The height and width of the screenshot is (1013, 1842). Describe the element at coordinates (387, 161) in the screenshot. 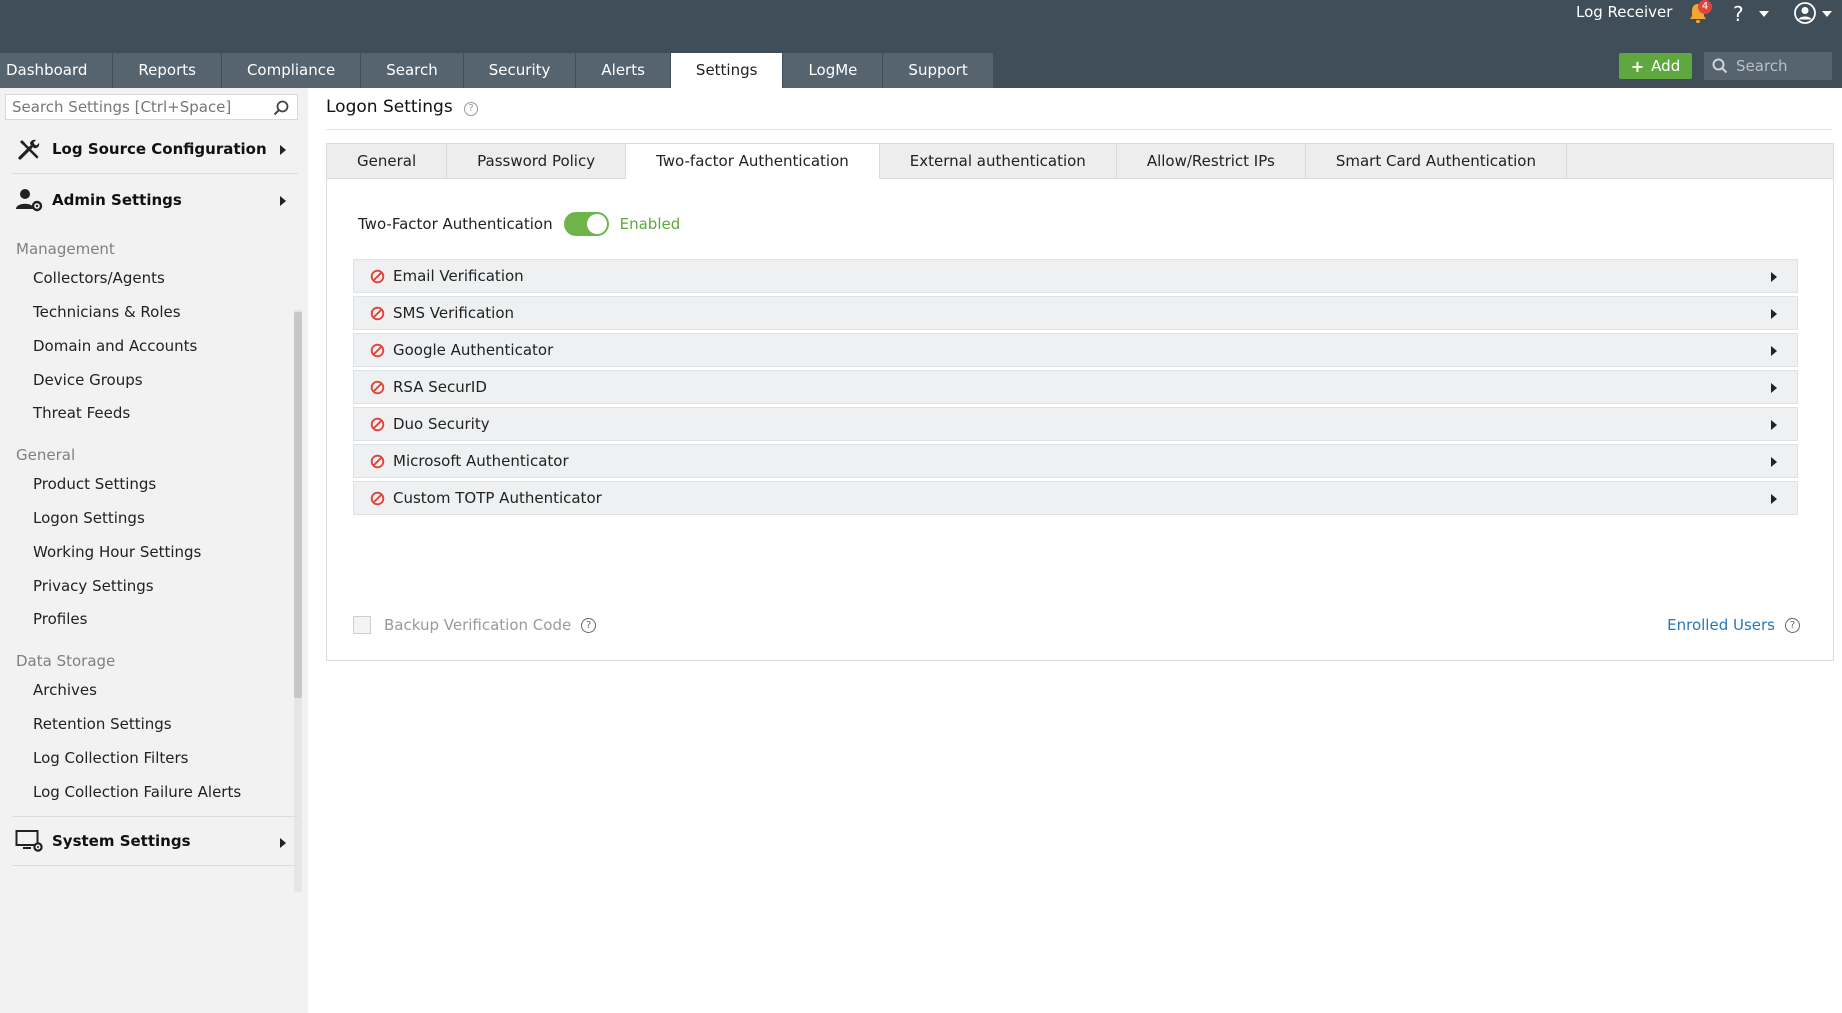

I see `tab-general: General` at that location.